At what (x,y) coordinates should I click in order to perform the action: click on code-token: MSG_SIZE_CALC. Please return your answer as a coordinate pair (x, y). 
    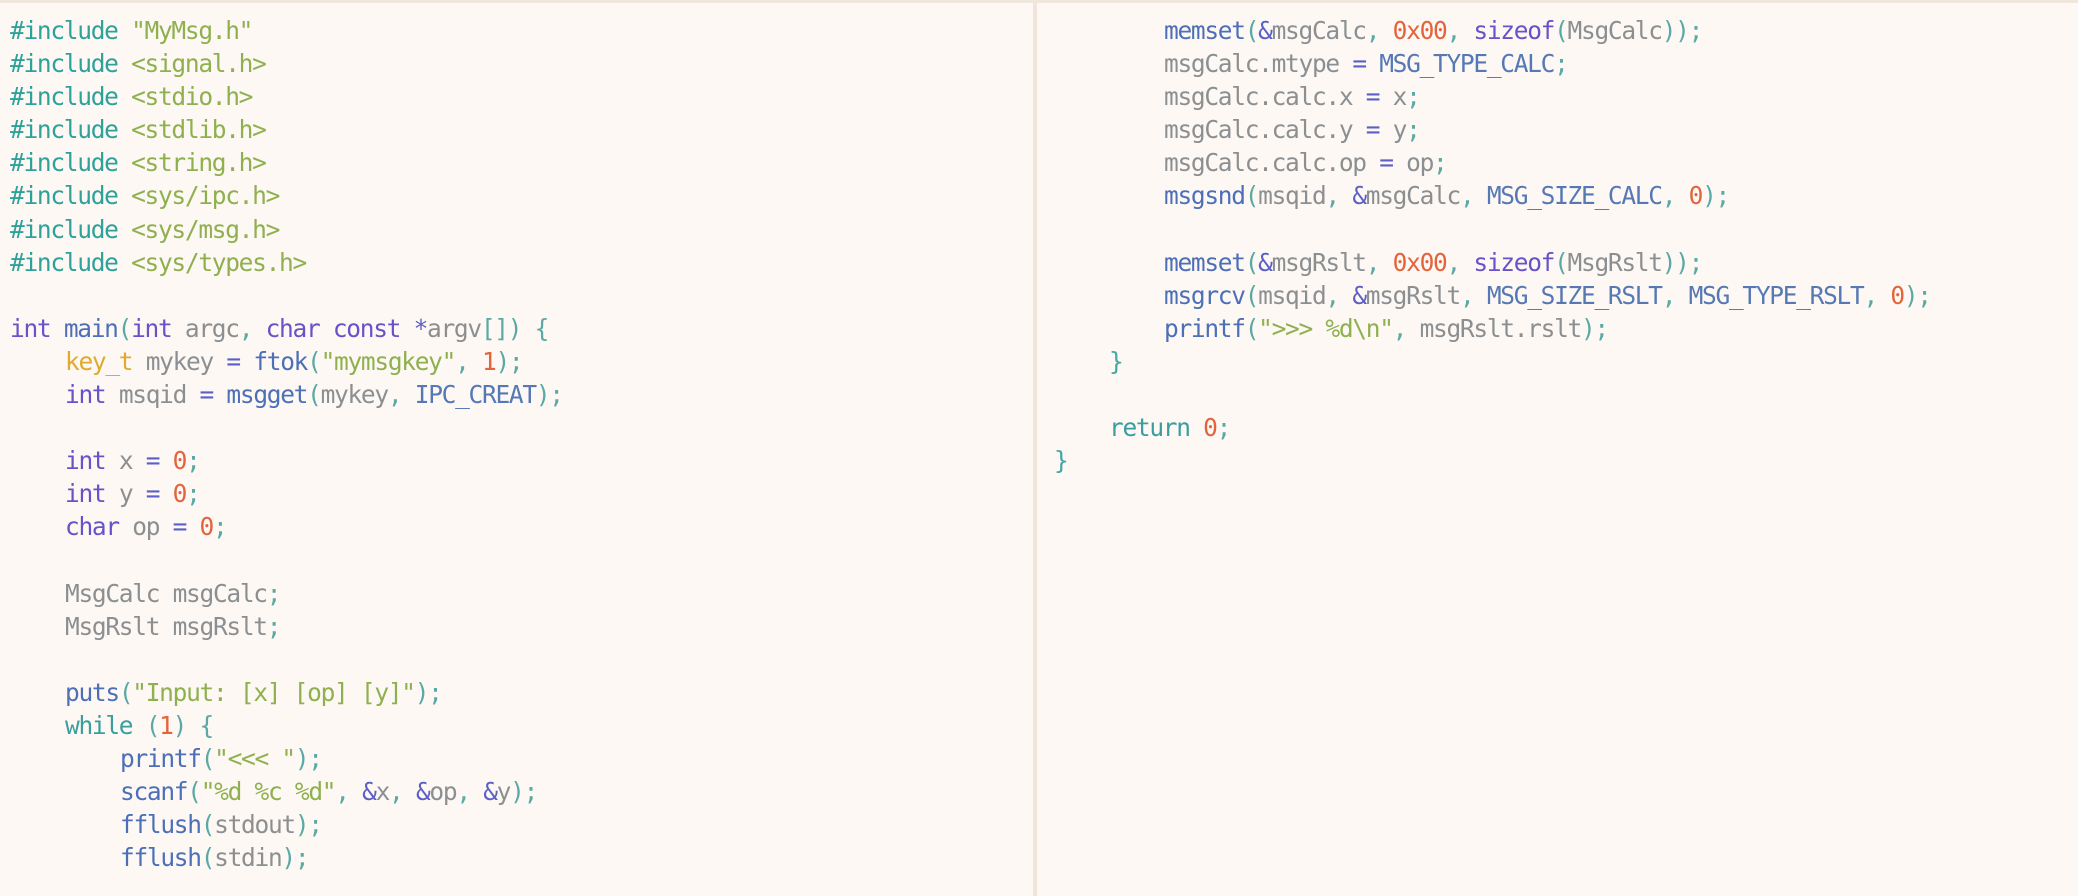
    Looking at the image, I should click on (1574, 196).